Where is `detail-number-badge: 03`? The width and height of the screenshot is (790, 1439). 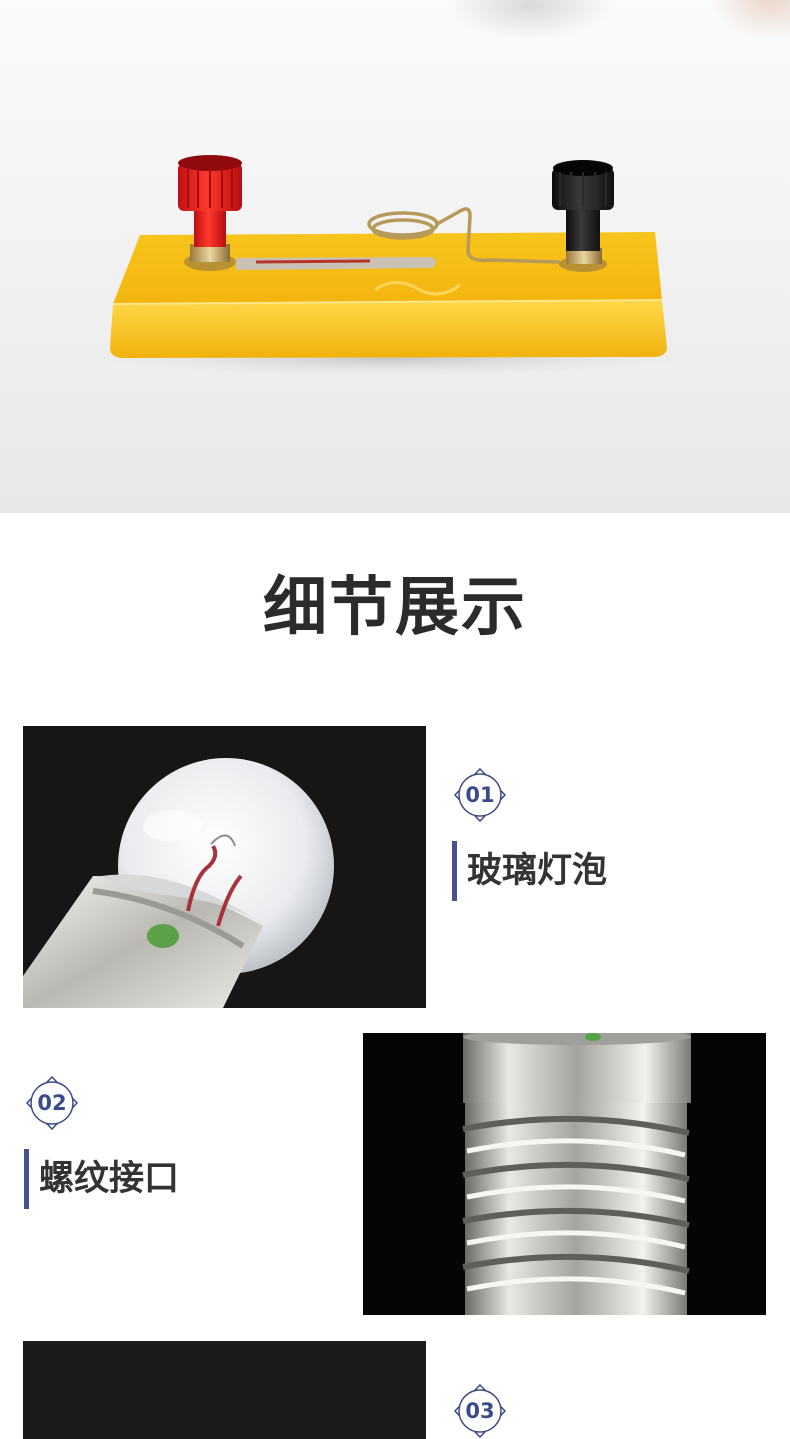
detail-number-badge: 03 is located at coordinates (480, 1411).